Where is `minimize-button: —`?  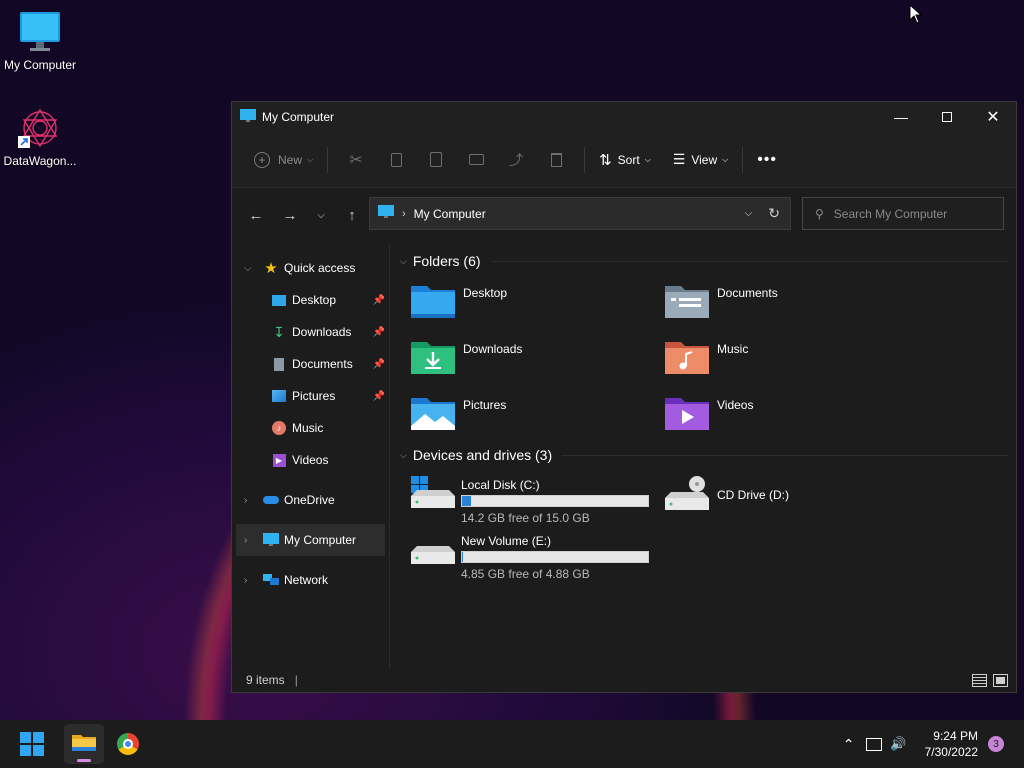 minimize-button: — is located at coordinates (901, 117).